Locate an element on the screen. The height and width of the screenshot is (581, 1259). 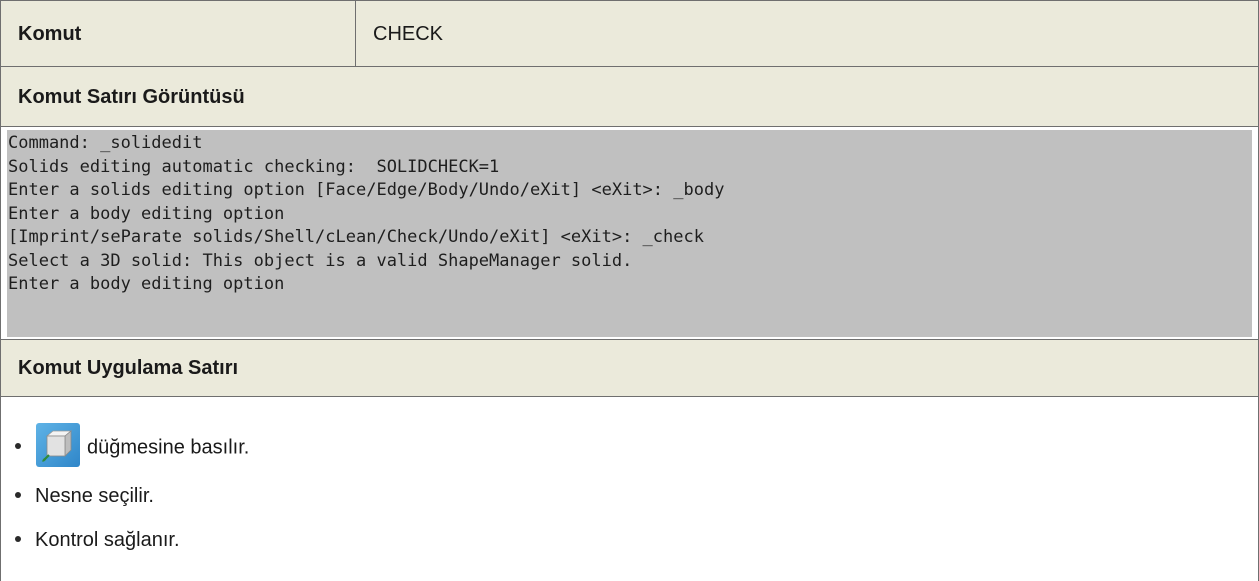
step-text: Kontrol sağlanır. is located at coordinates (107, 540).